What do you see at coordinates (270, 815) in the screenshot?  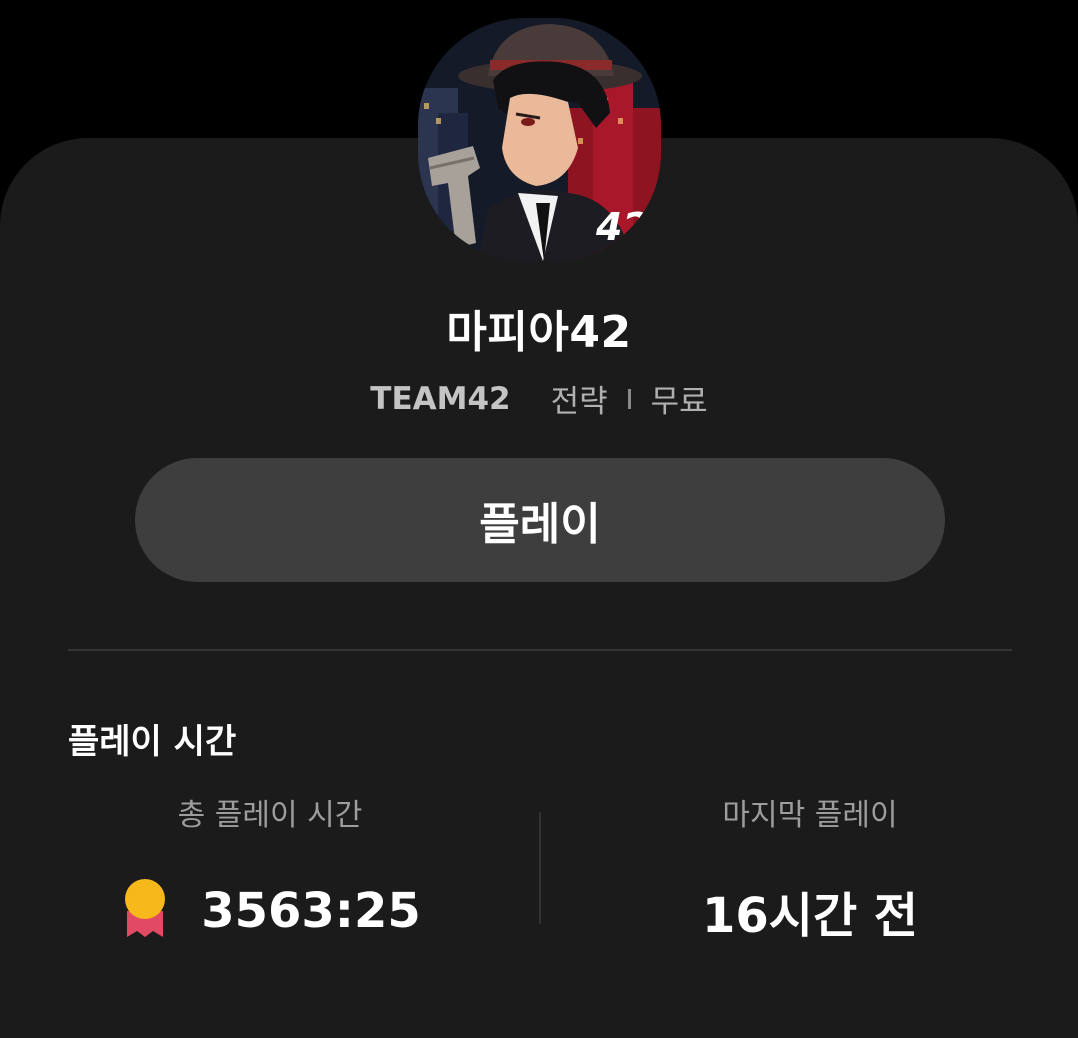 I see `total-playtime-label: 총 플레이 시간` at bounding box center [270, 815].